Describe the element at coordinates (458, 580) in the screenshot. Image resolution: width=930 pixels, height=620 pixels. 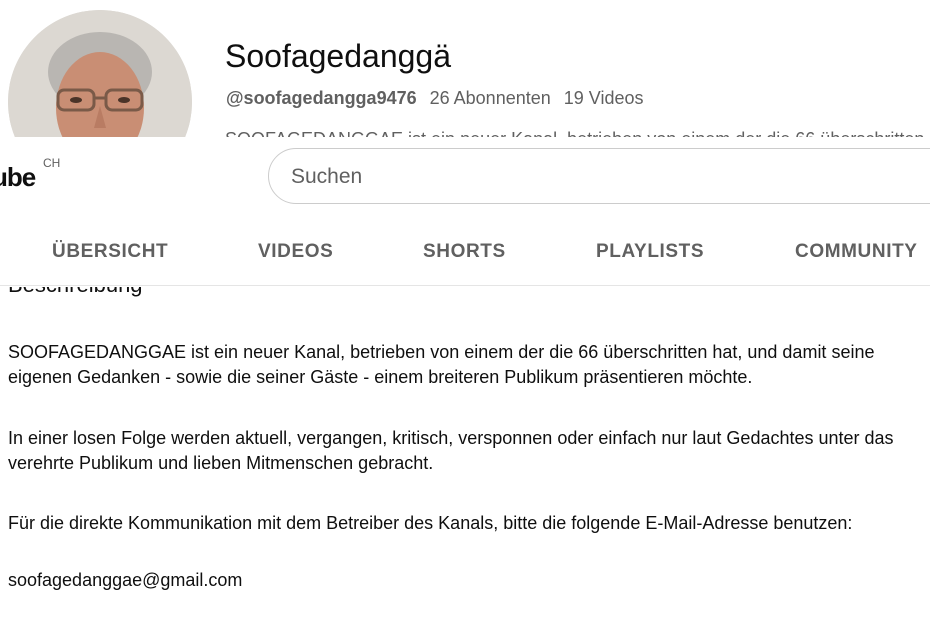
I see `contact-email: soofagedanggae@gmail.com` at that location.